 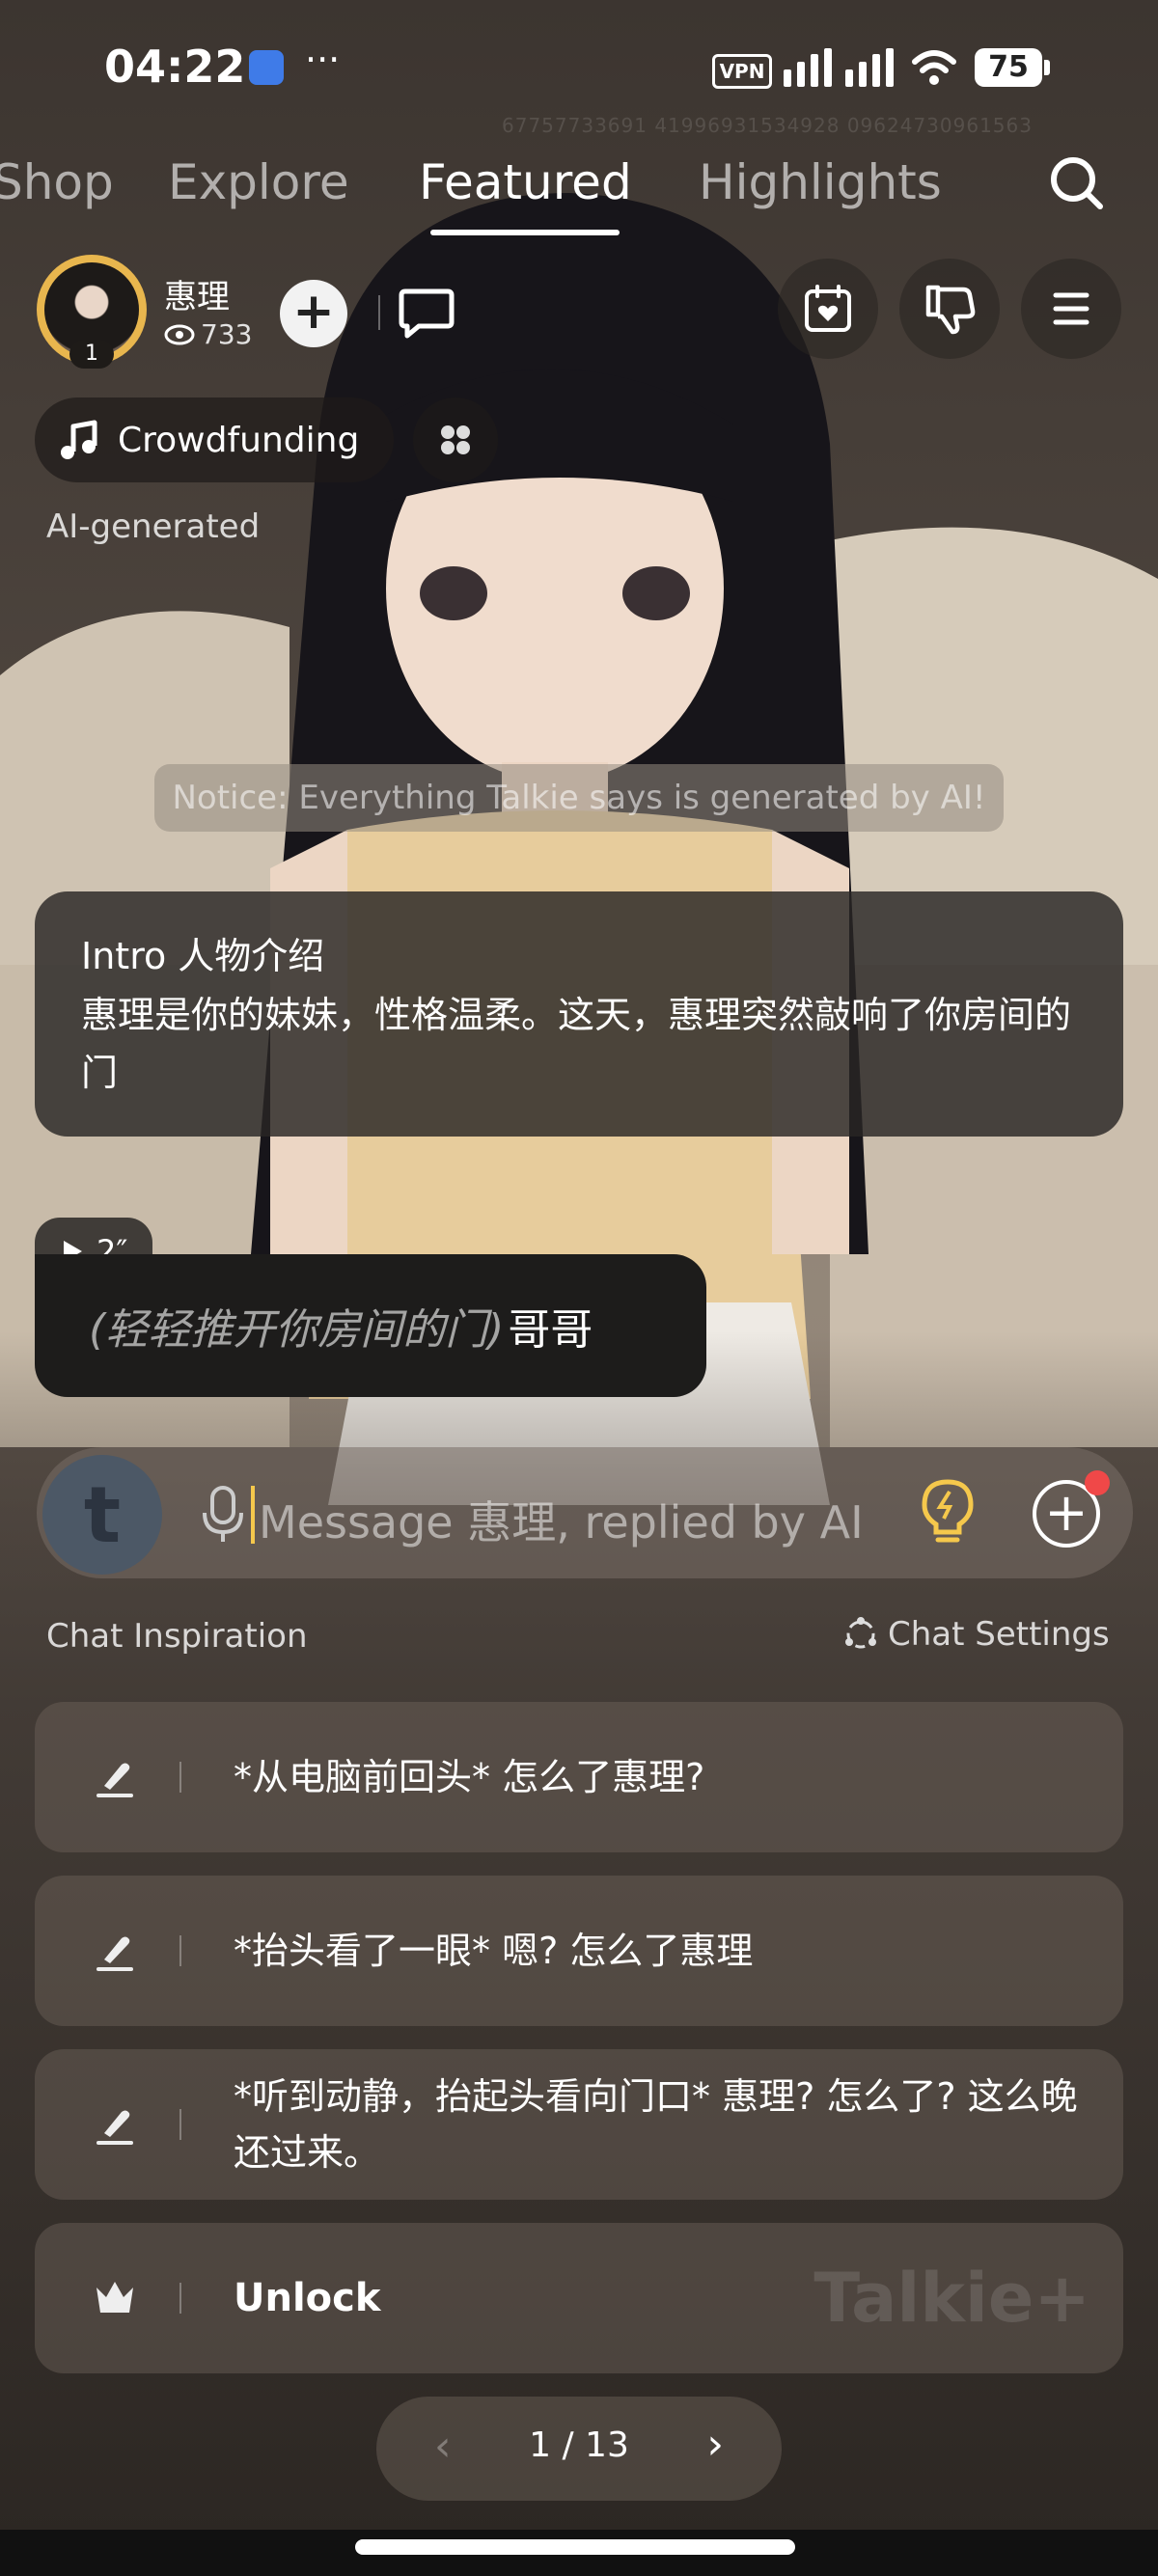 I want to click on crowdfunding-button: Crowdfunding, so click(x=215, y=440).